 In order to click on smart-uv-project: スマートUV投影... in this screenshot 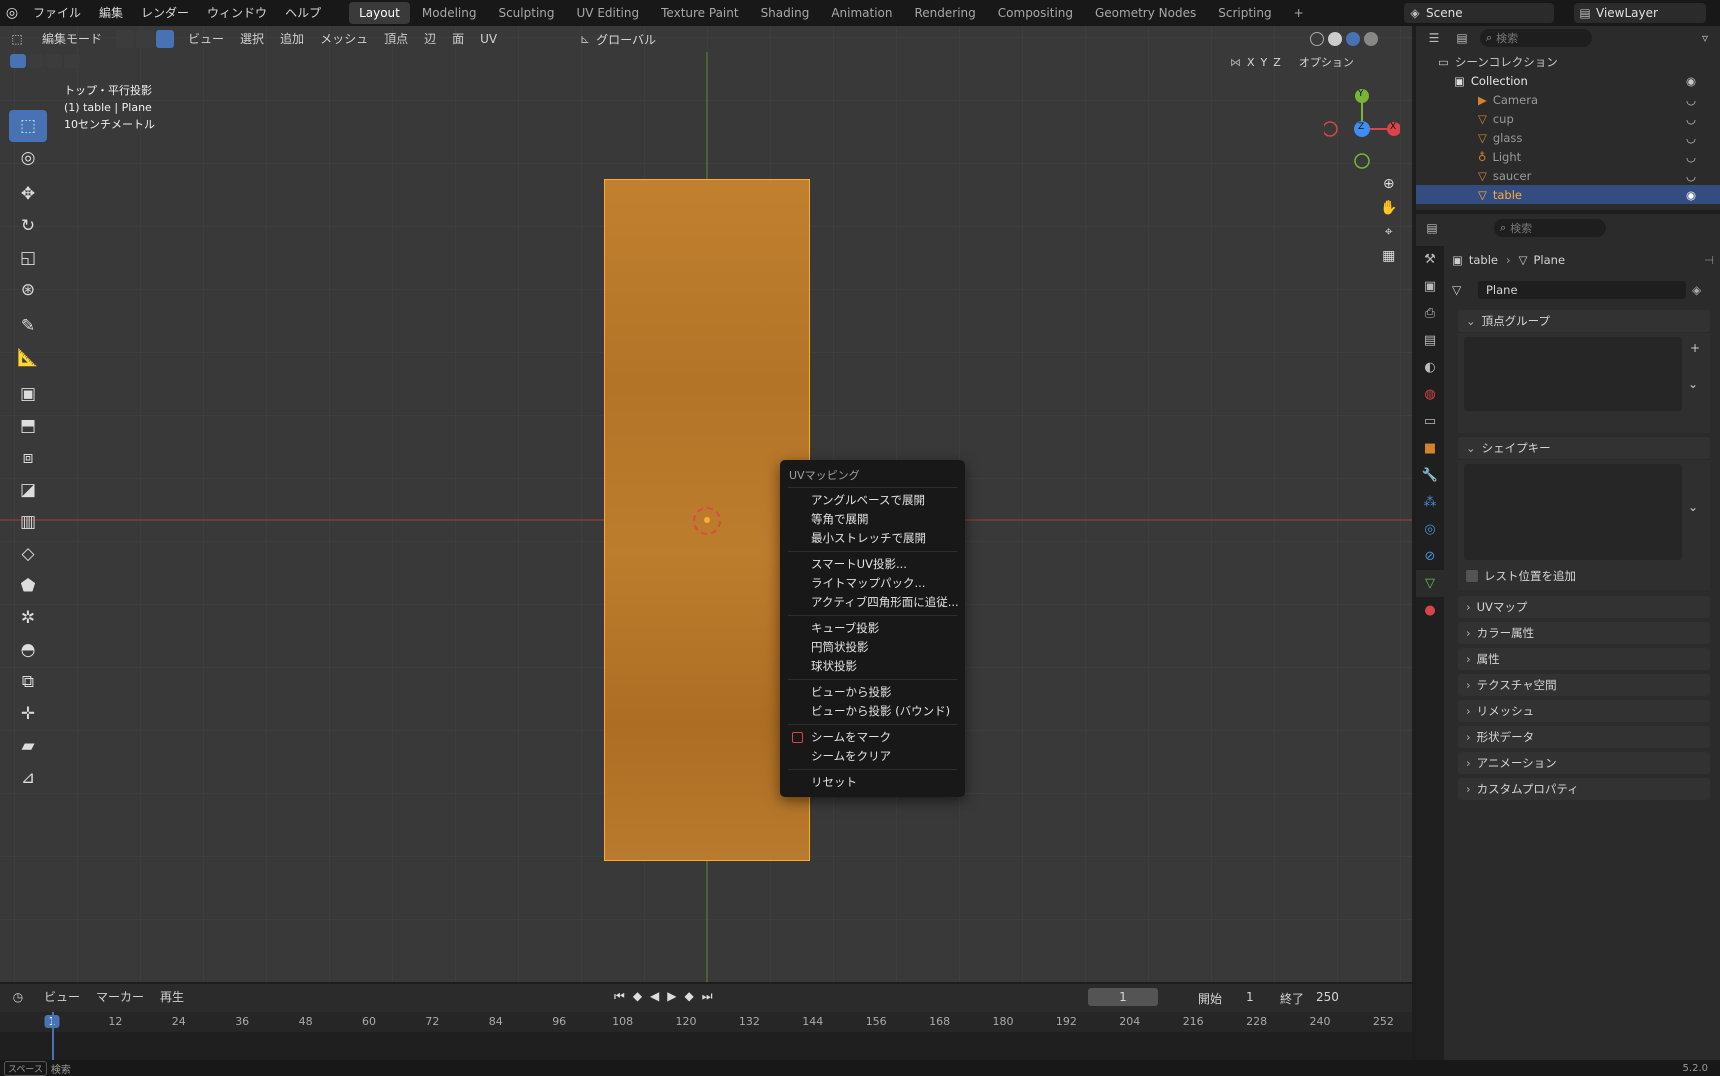, I will do `click(872, 564)`.